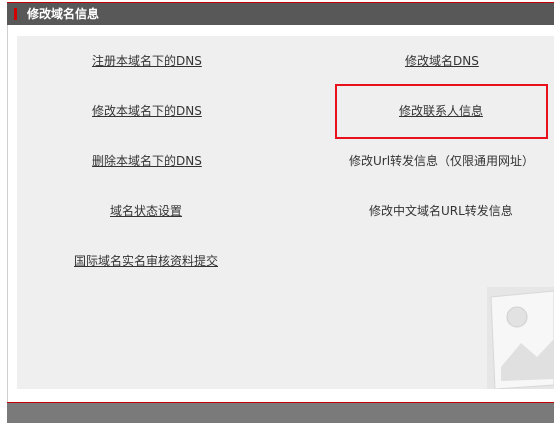 Image resolution: width=554 pixels, height=423 pixels. Describe the element at coordinates (280, 13) in the screenshot. I see `section-header: 修改域名信息` at that location.